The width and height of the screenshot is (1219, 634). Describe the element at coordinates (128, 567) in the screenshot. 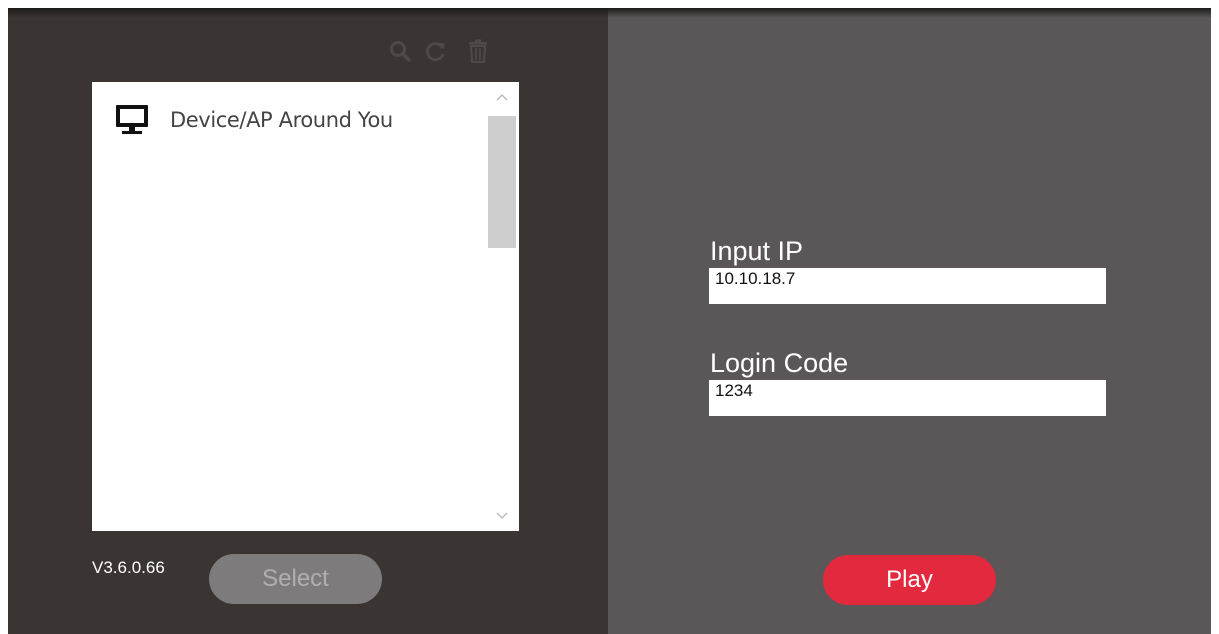

I see `version-label: V3.6.0.66` at that location.